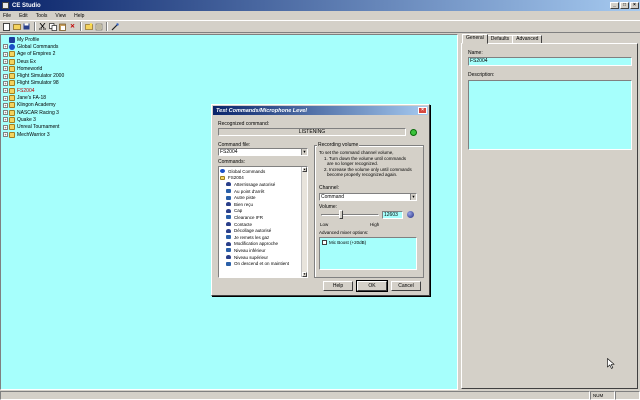 The height and width of the screenshot is (400, 640). I want to click on maximize-button: □, so click(624, 5).